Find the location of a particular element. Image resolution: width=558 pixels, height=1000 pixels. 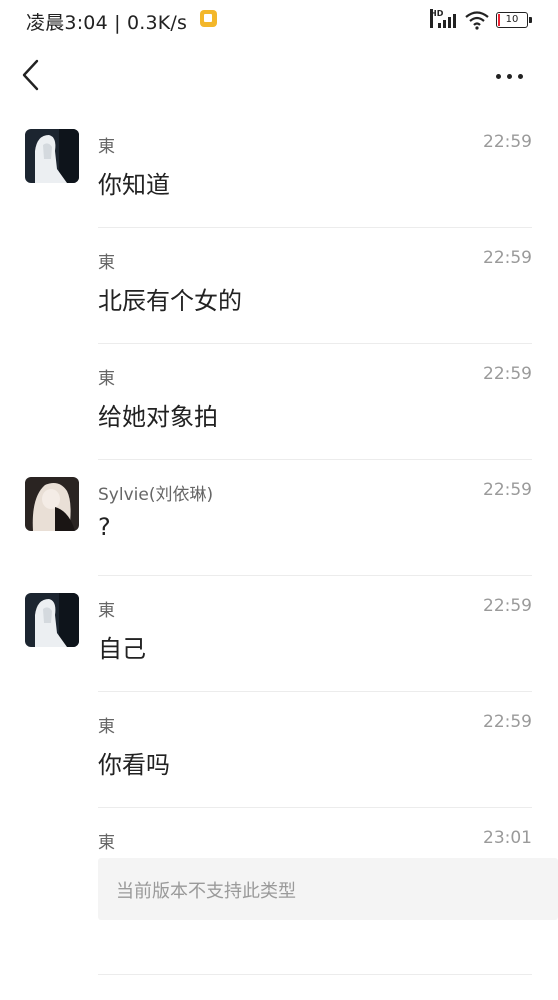

sender-name: Sylvie(刘依琳) is located at coordinates (156, 495).